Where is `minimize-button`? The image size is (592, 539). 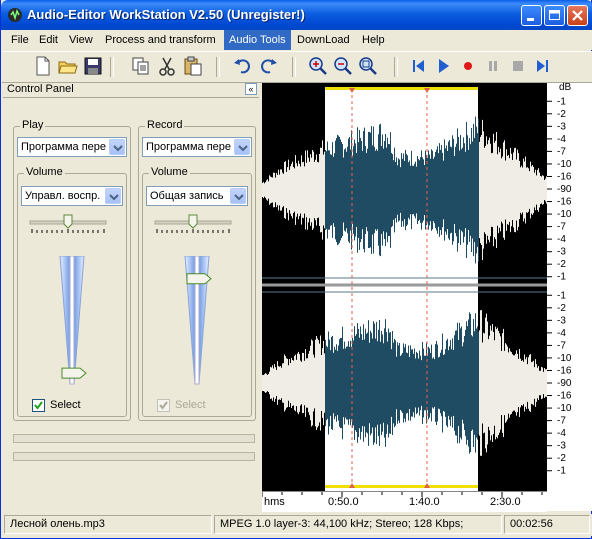 minimize-button is located at coordinates (531, 15).